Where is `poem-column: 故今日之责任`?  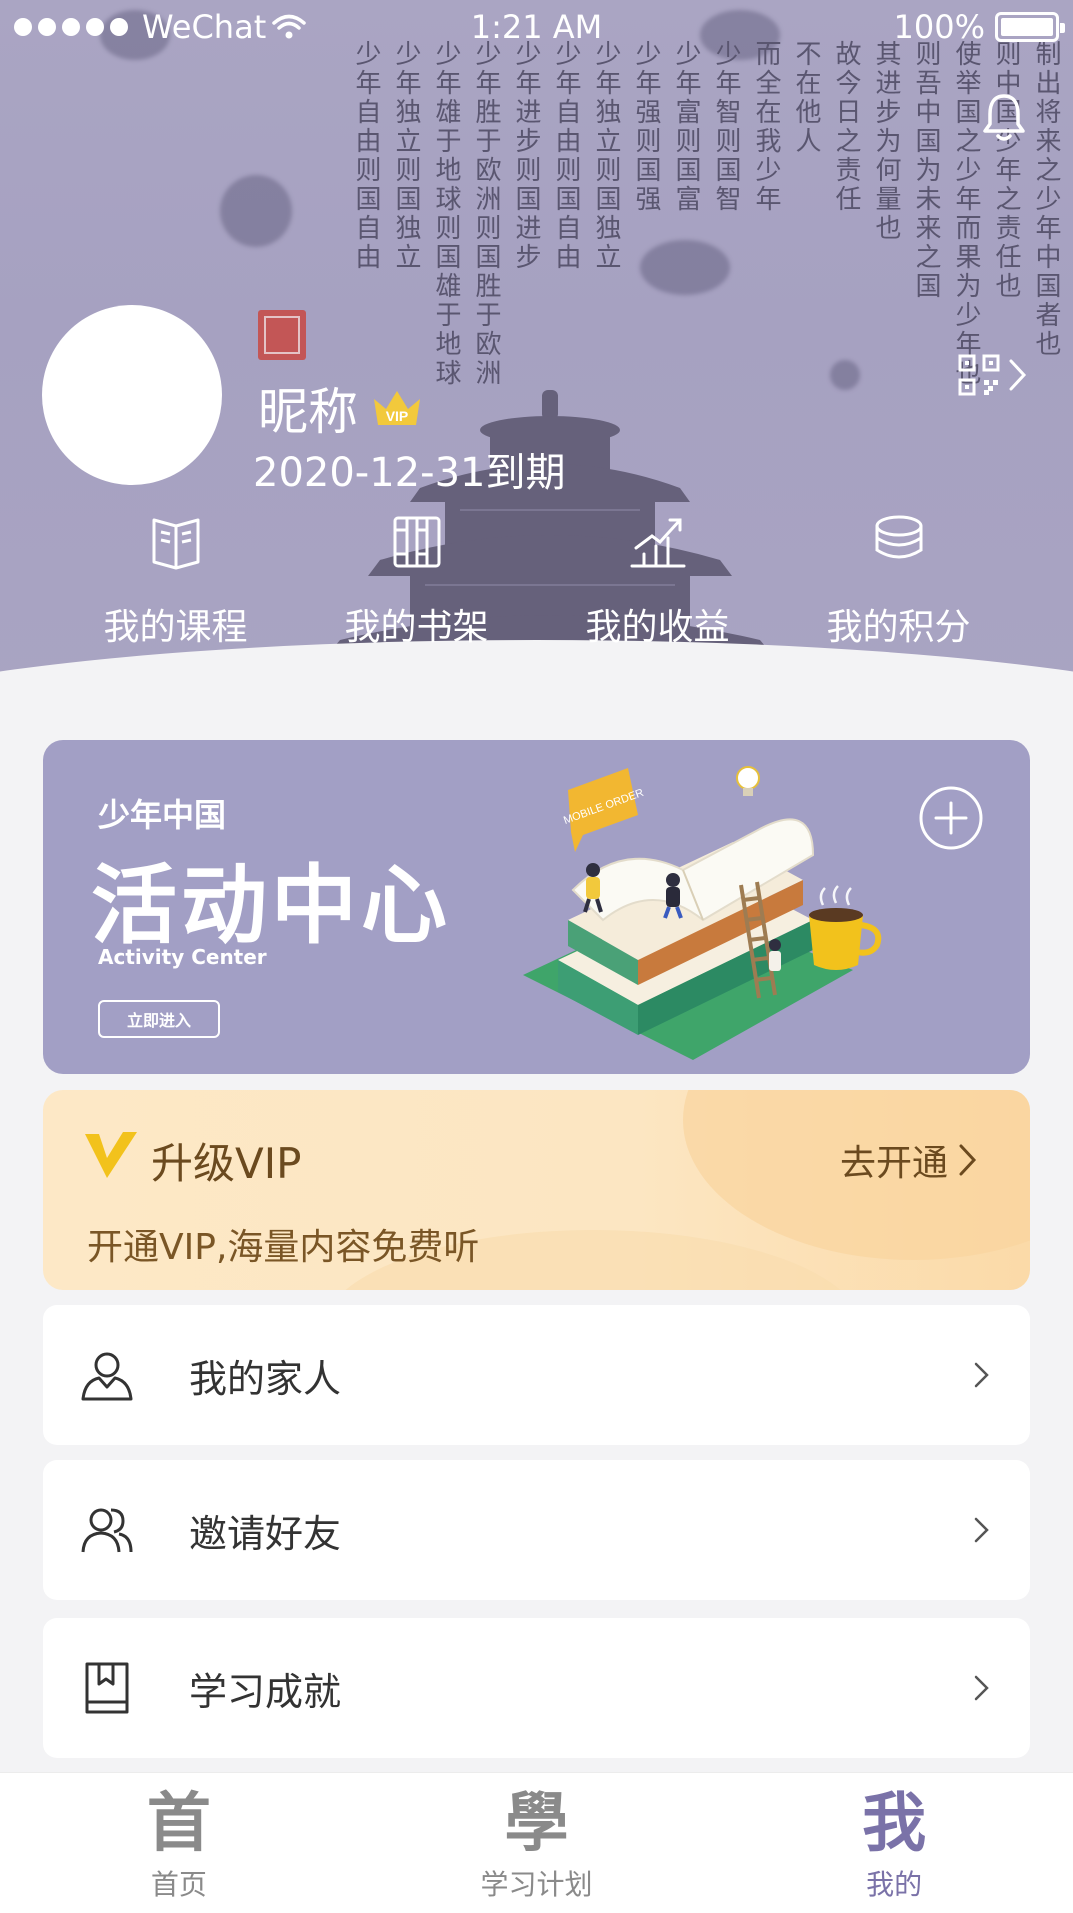 poem-column: 故今日之责任 is located at coordinates (846, 127).